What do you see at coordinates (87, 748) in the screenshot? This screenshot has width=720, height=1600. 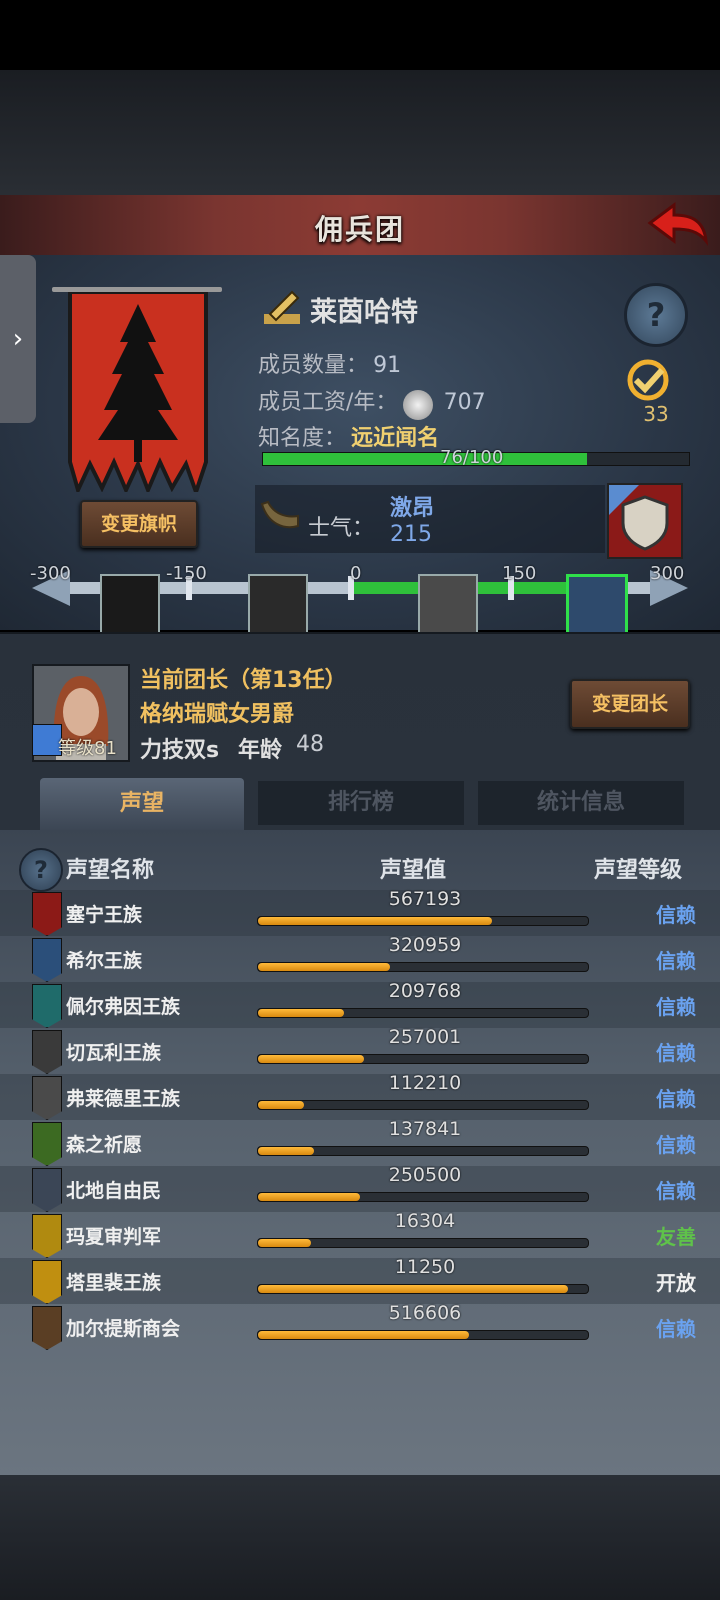 I see `leader-level: 等级81` at bounding box center [87, 748].